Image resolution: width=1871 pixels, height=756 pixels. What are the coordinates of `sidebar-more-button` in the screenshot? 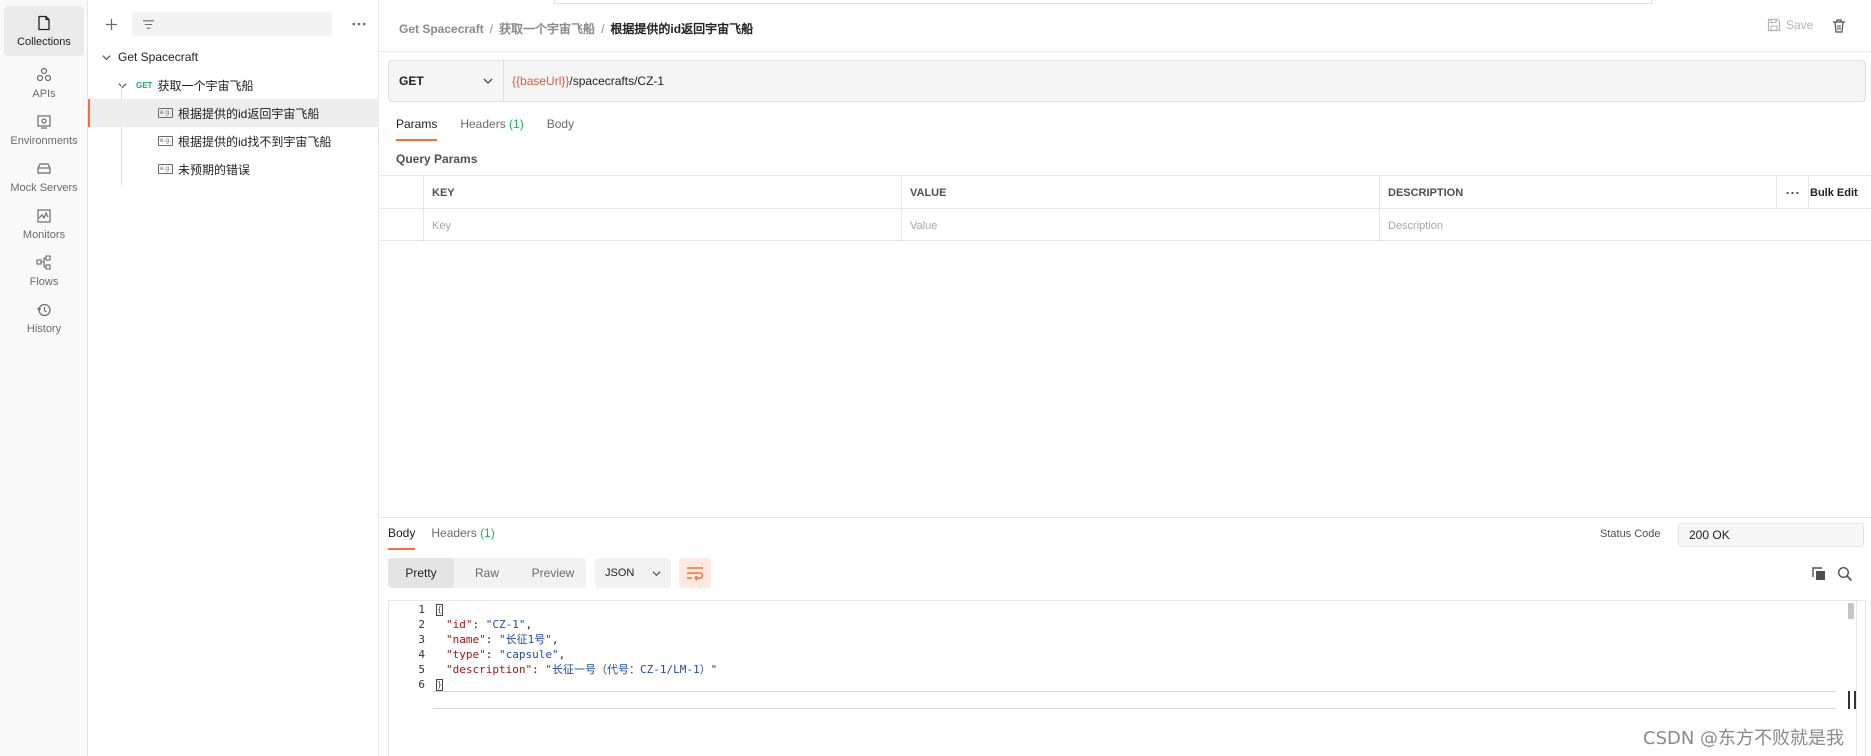 It's located at (359, 24).